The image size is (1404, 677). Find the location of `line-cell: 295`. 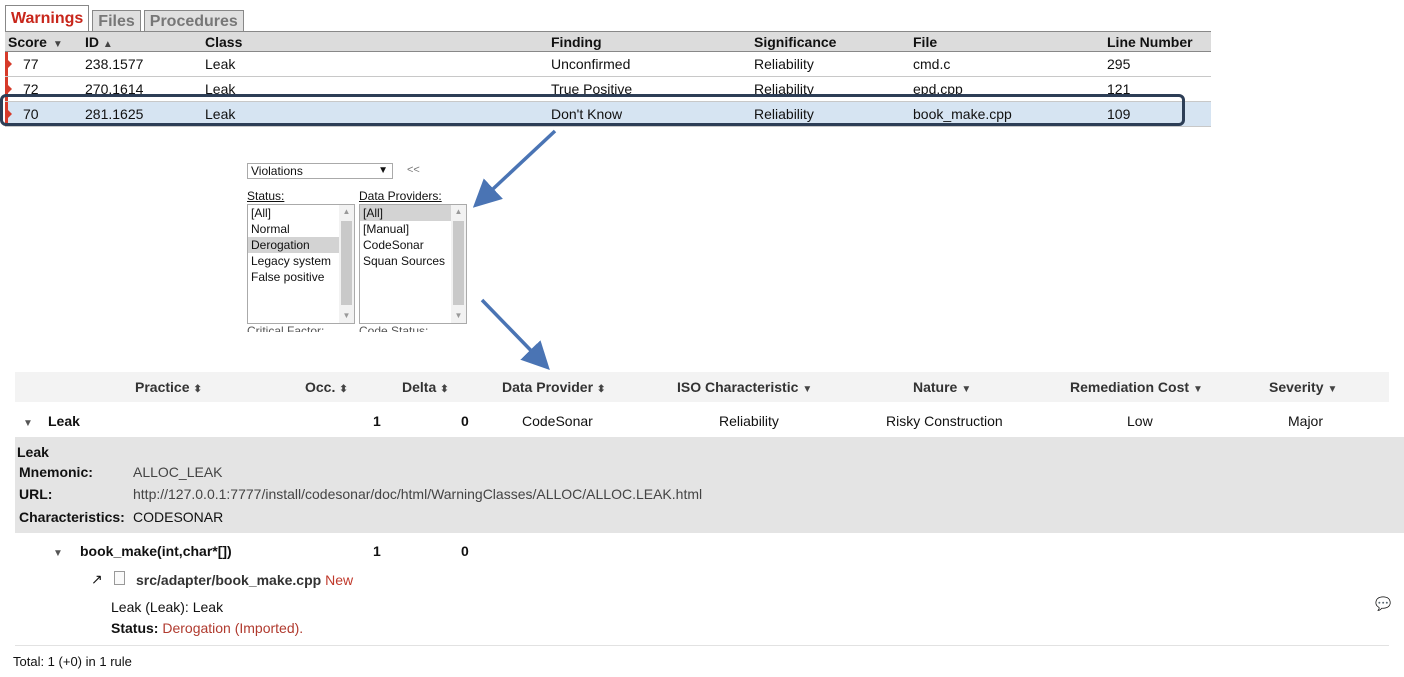

line-cell: 295 is located at coordinates (1157, 64).